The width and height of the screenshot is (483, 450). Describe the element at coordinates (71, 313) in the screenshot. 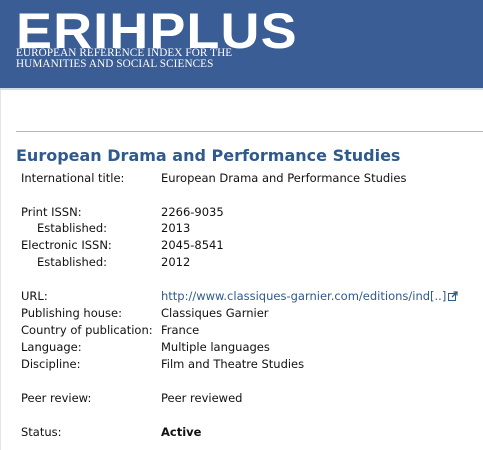

I see `label-publishing-house: Publishing house:` at that location.